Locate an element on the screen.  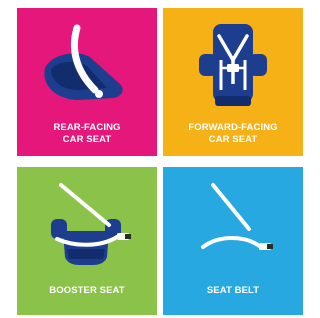
tile-label-line1: BOOSTER SEAT is located at coordinates (87, 290).